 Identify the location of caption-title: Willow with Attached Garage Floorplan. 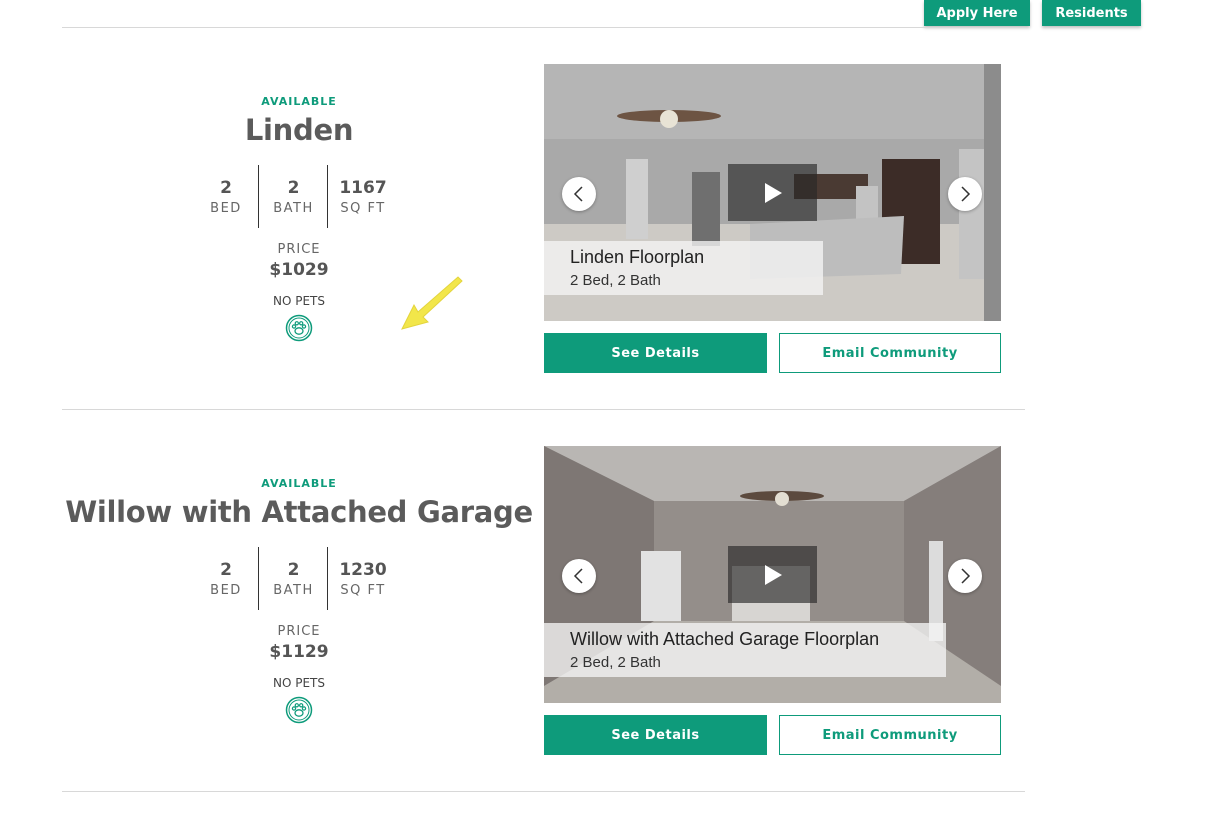
(725, 639).